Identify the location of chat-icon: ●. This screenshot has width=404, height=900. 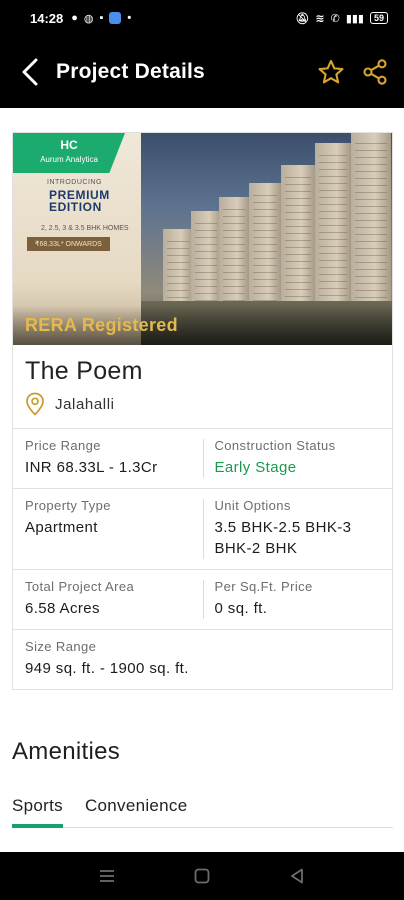
(74, 18).